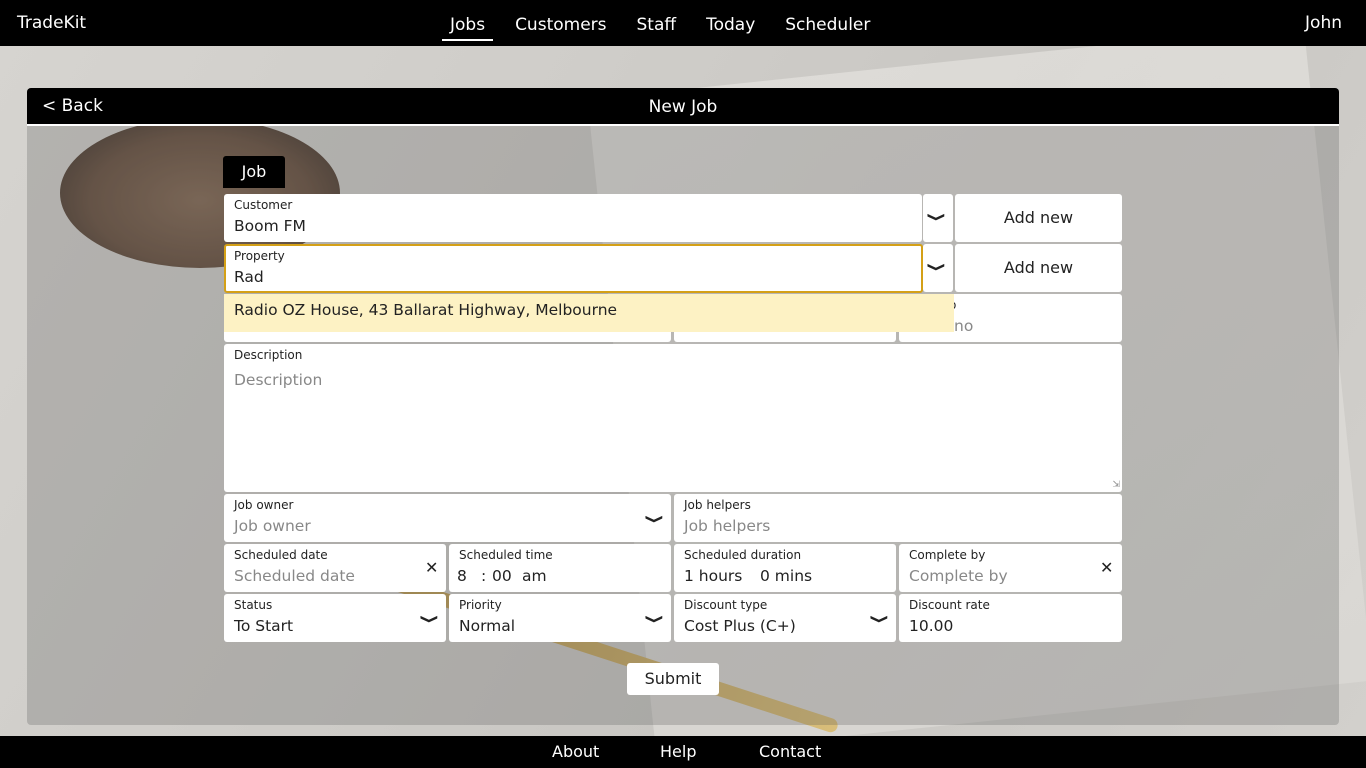  I want to click on discount-rate-field: Discount rate 10.00, so click(1010, 618).